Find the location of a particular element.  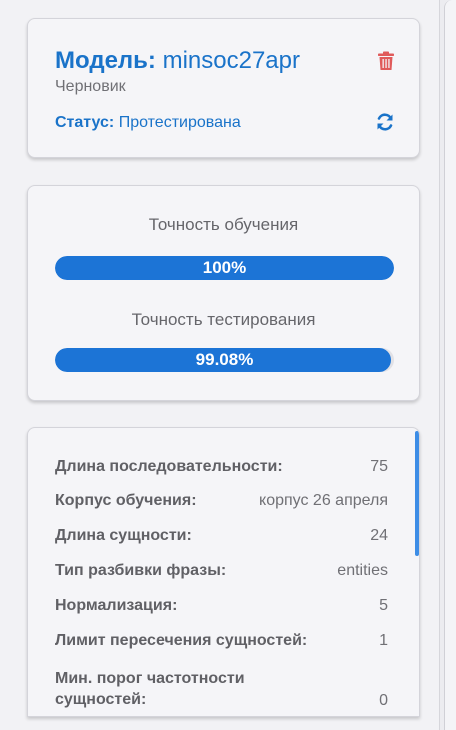

model-title: Модель: minsoc27apr is located at coordinates (177, 61).